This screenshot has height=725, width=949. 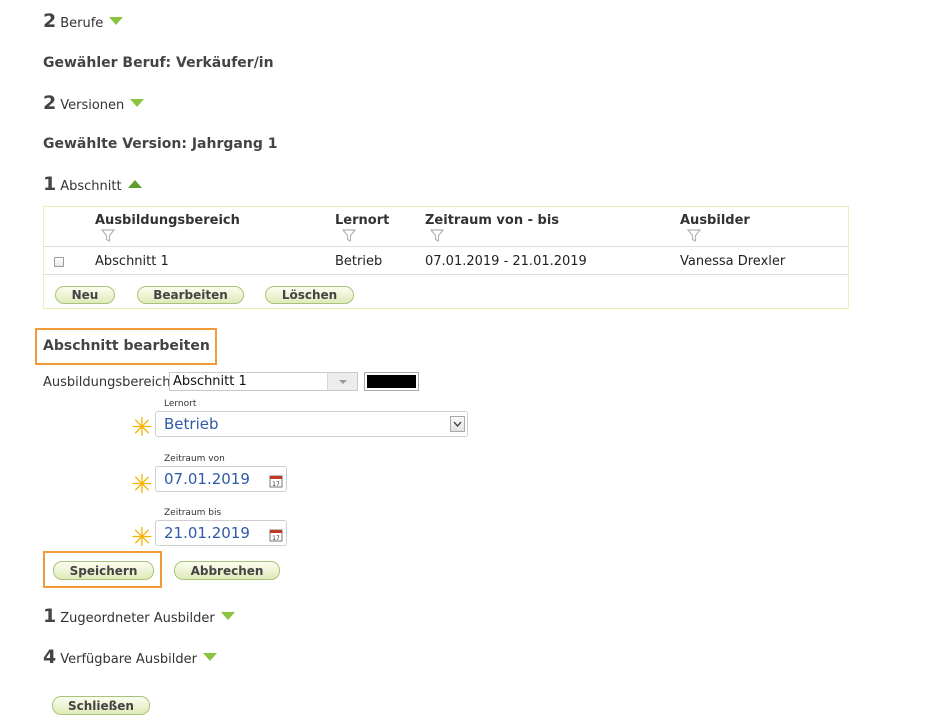 I want to click on neu-button: Neu, so click(x=85, y=295).